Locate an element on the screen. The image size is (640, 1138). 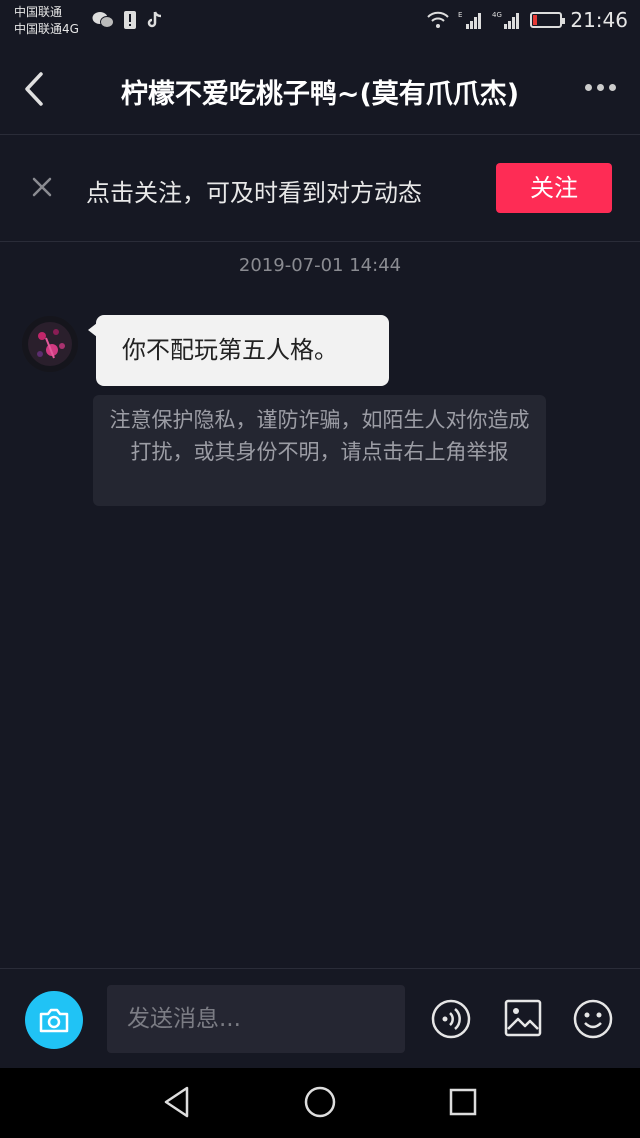
image-icon is located at coordinates (523, 1018).